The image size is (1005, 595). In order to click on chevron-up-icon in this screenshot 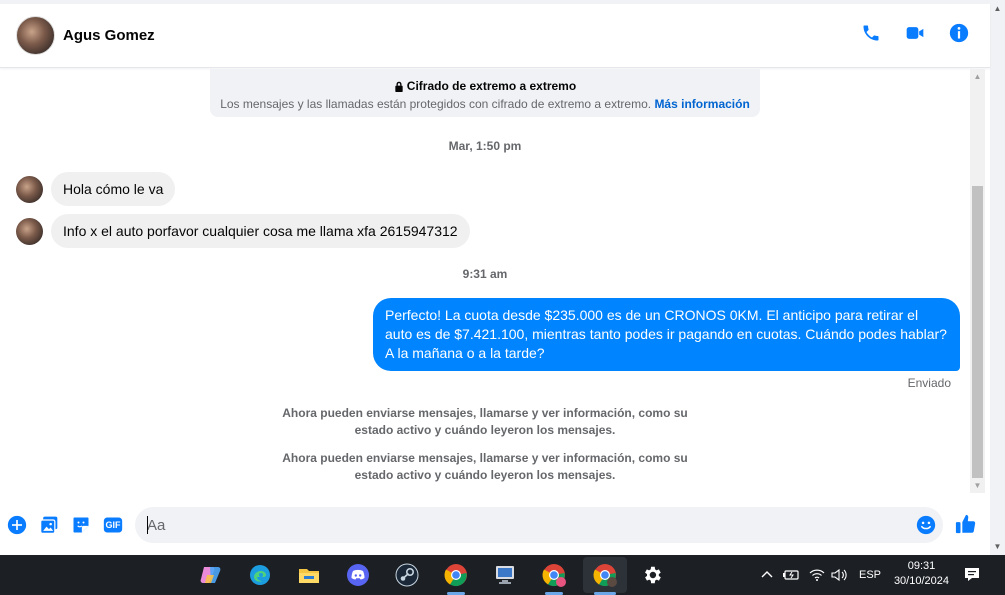, I will do `click(767, 575)`.